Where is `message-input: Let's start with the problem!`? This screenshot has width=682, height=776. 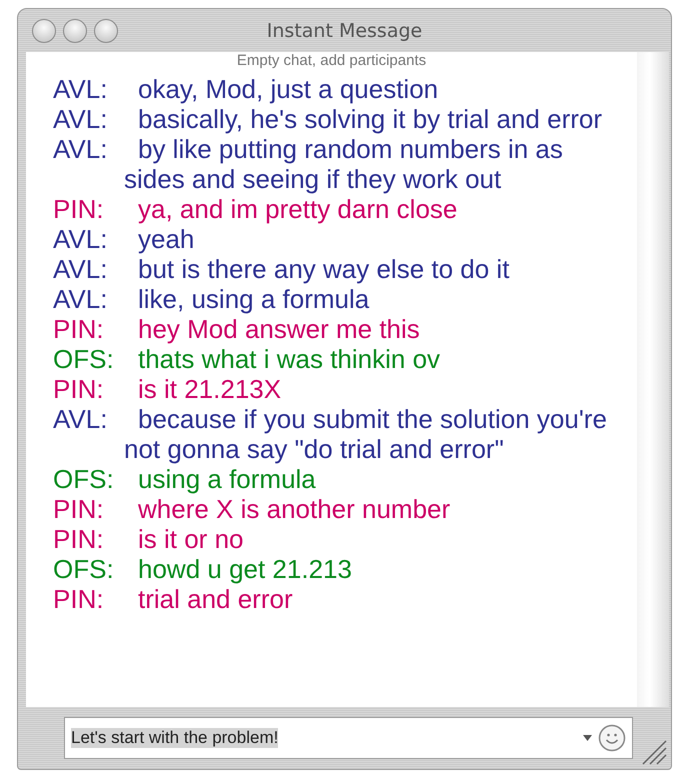
message-input: Let's start with the problem! is located at coordinates (348, 738).